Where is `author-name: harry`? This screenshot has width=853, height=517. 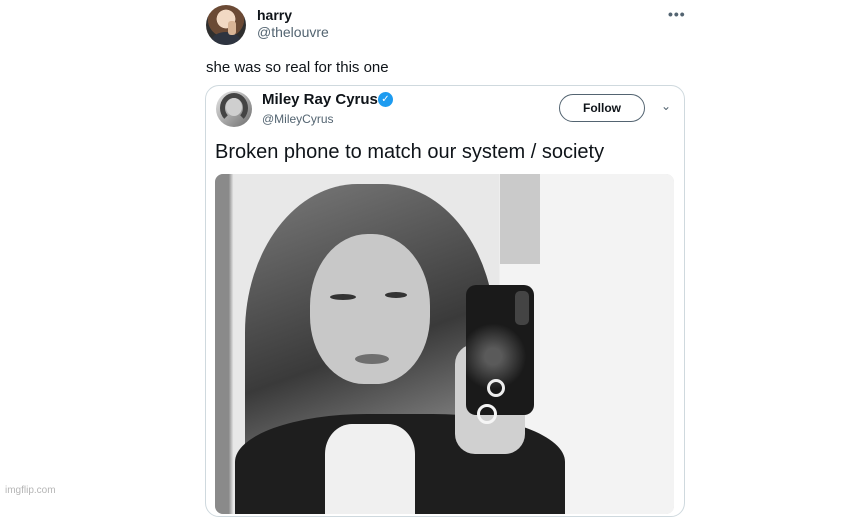 author-name: harry is located at coordinates (274, 15).